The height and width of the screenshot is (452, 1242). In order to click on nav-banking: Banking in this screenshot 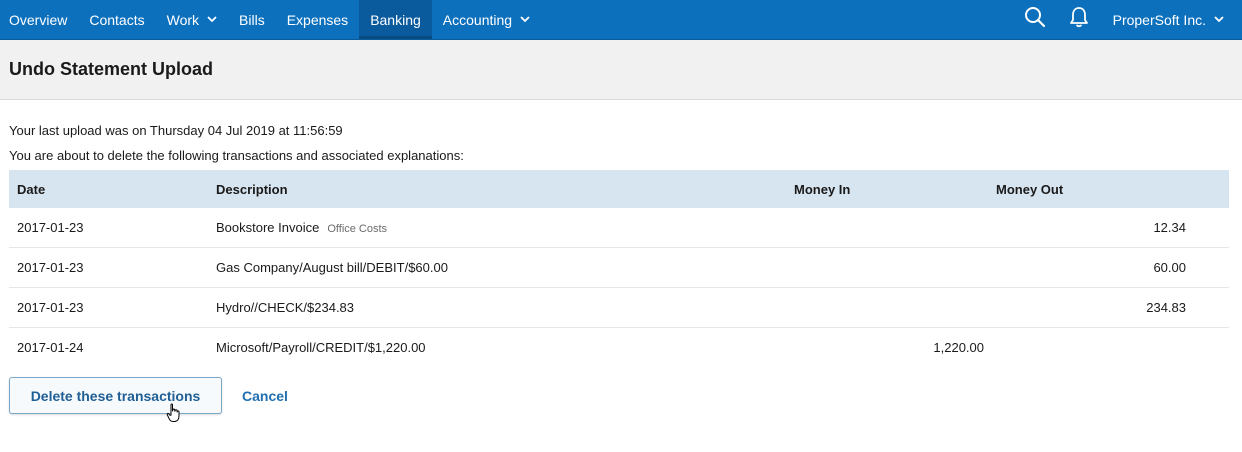, I will do `click(395, 19)`.